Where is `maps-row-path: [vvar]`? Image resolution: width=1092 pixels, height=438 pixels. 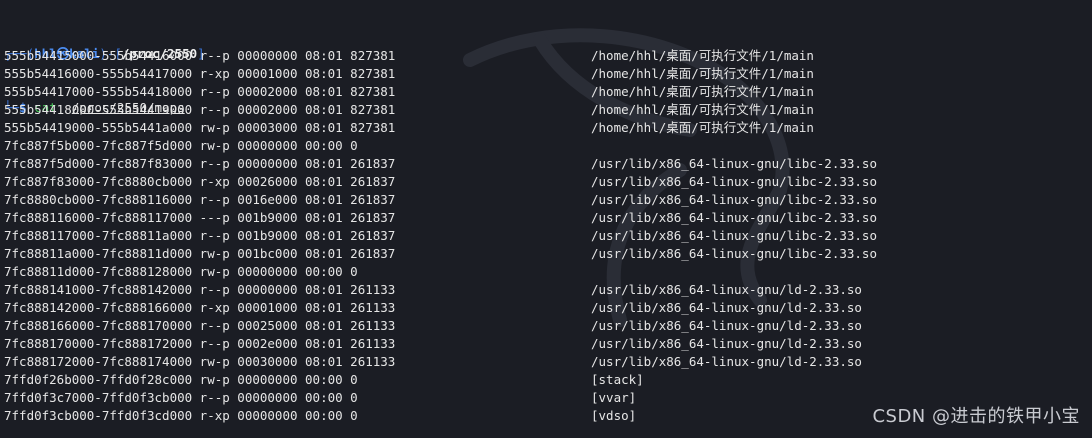 maps-row-path: [vvar] is located at coordinates (614, 397).